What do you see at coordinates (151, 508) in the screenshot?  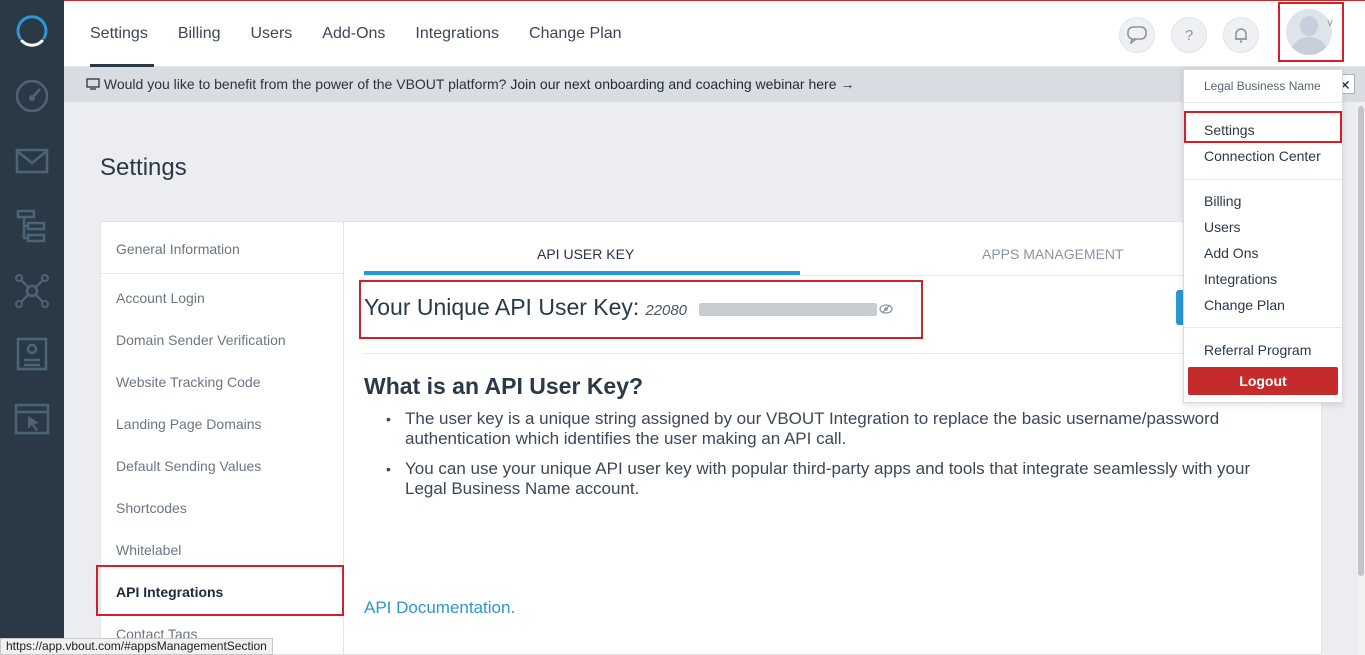 I see `menu-shortcodes: Shortcodes` at bounding box center [151, 508].